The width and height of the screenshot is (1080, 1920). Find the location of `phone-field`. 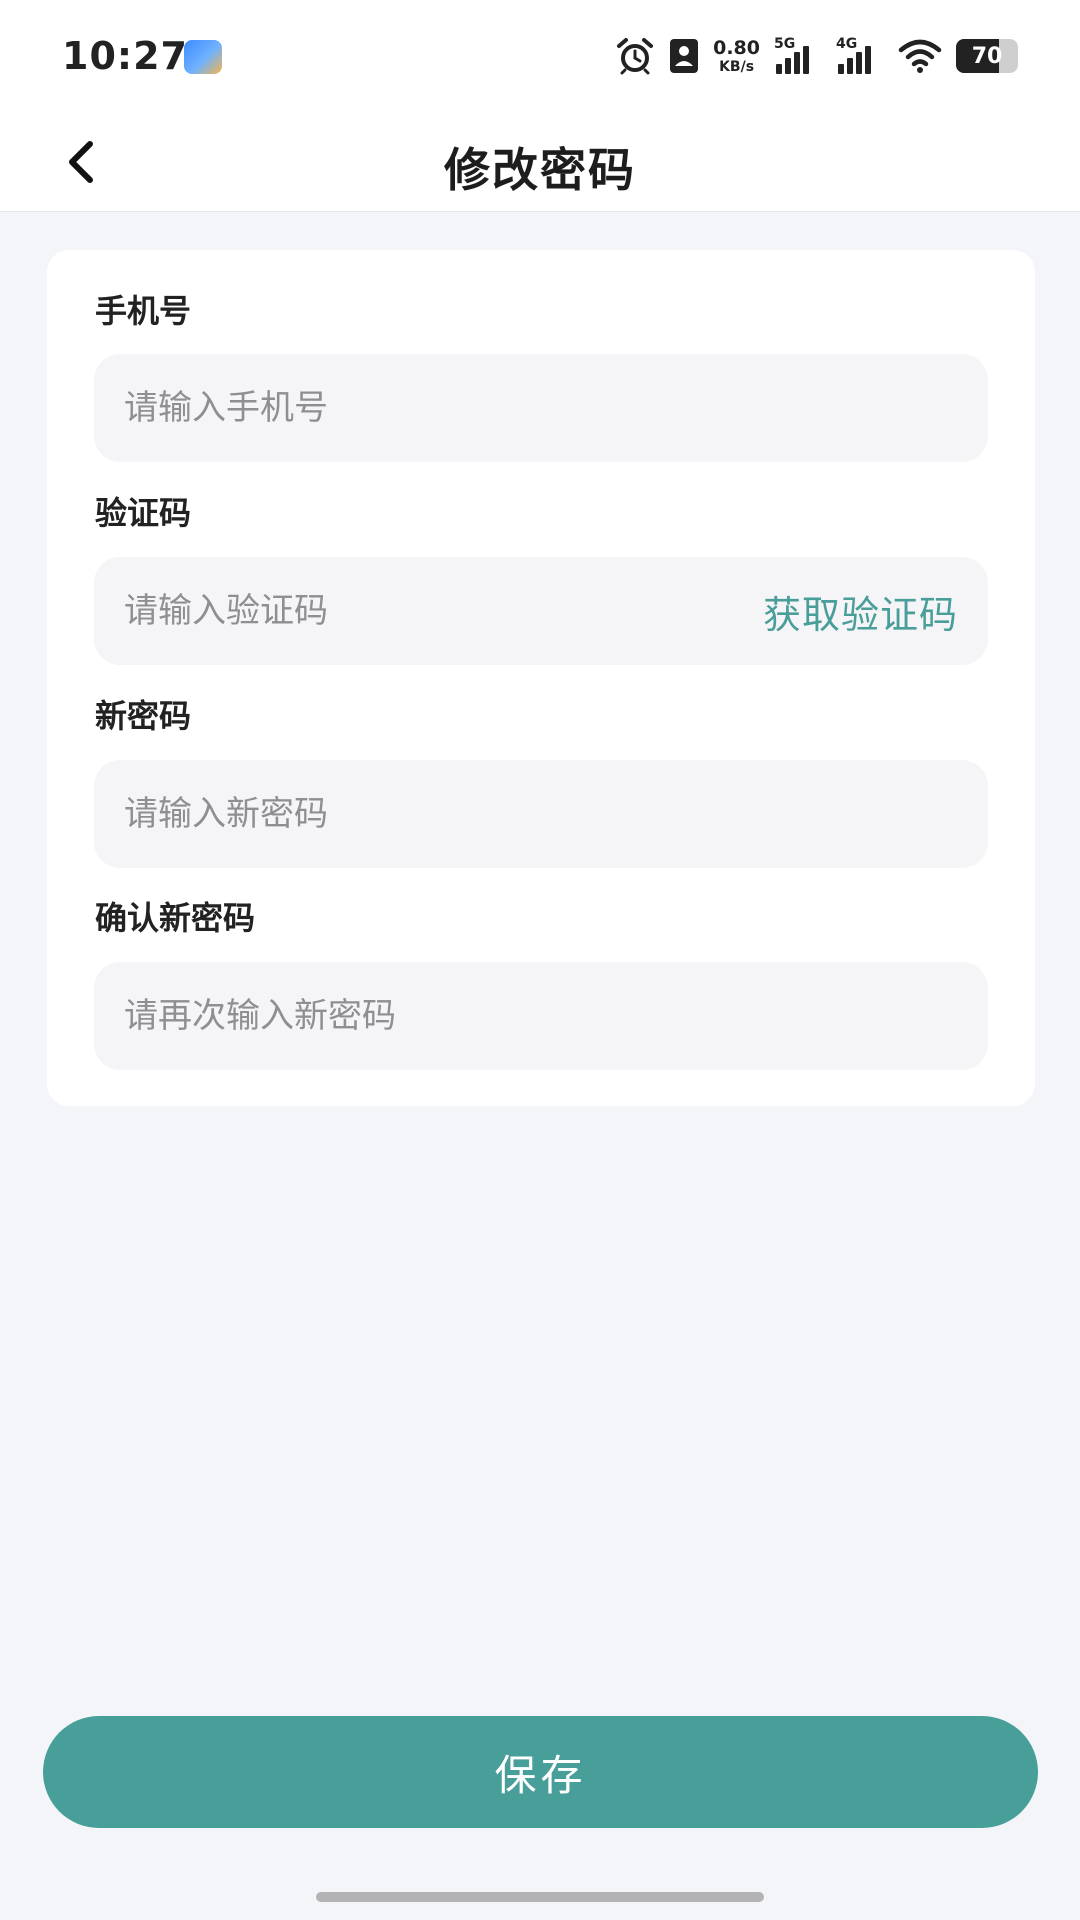

phone-field is located at coordinates (541, 408).